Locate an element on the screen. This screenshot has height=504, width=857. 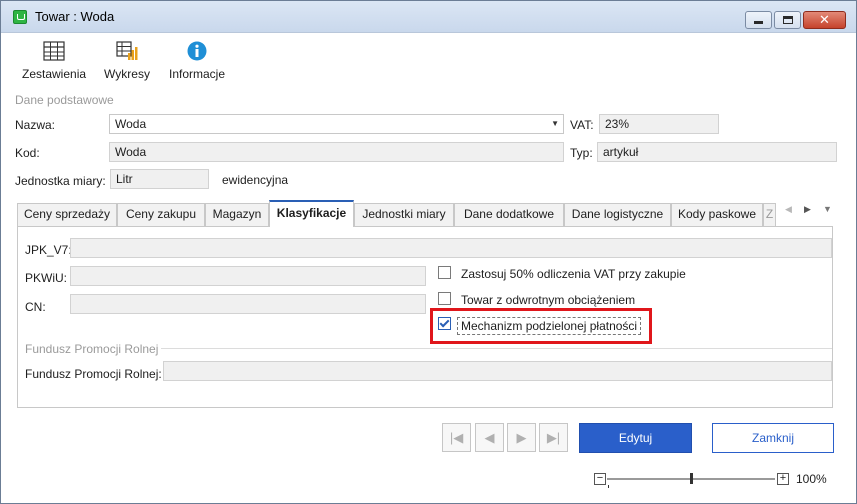
tab-overflow: Z is located at coordinates (769, 214).